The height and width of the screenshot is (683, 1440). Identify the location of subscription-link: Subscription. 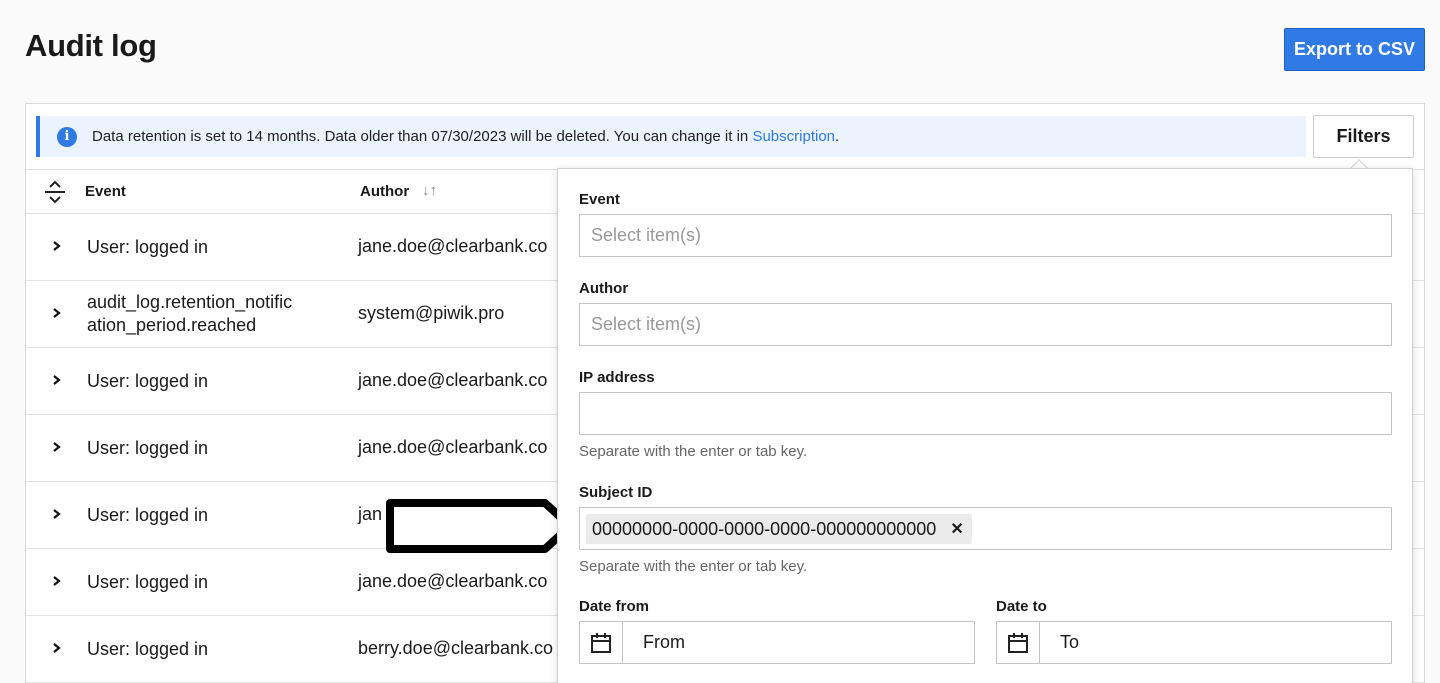
(793, 136).